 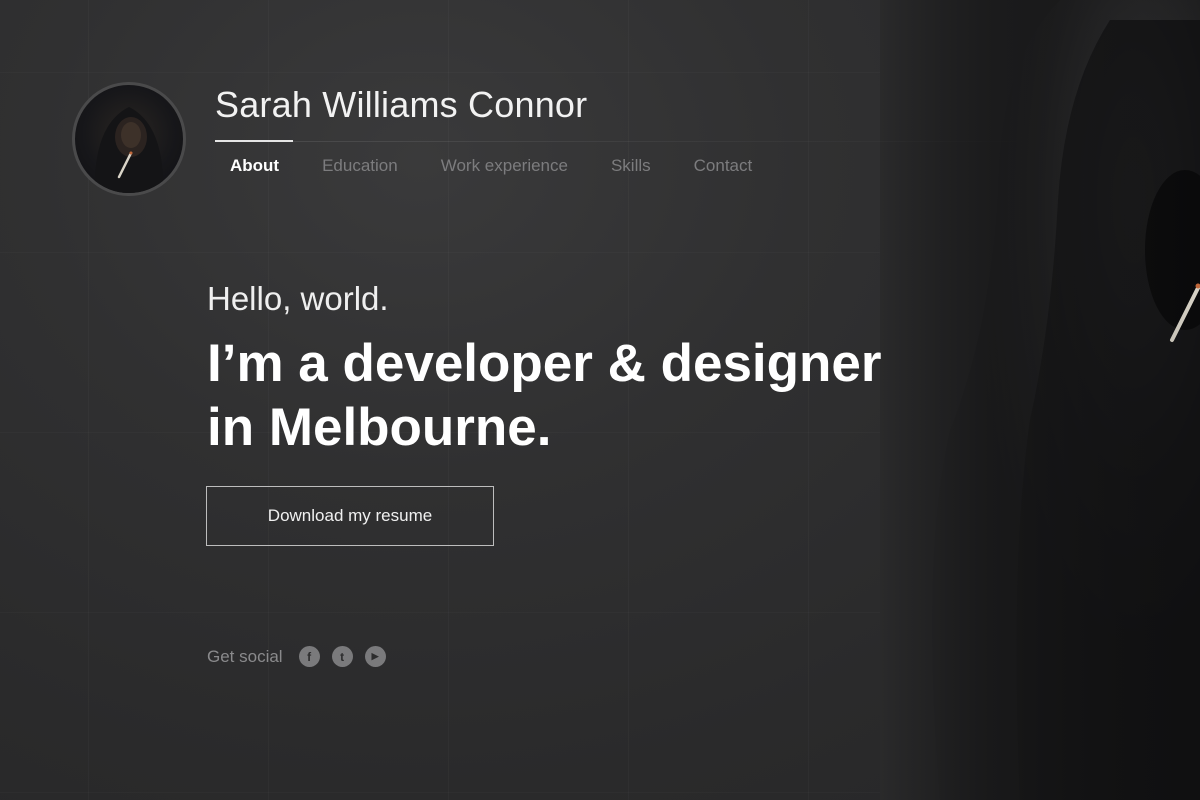 What do you see at coordinates (723, 166) in the screenshot?
I see `nav-item-contact: Contact` at bounding box center [723, 166].